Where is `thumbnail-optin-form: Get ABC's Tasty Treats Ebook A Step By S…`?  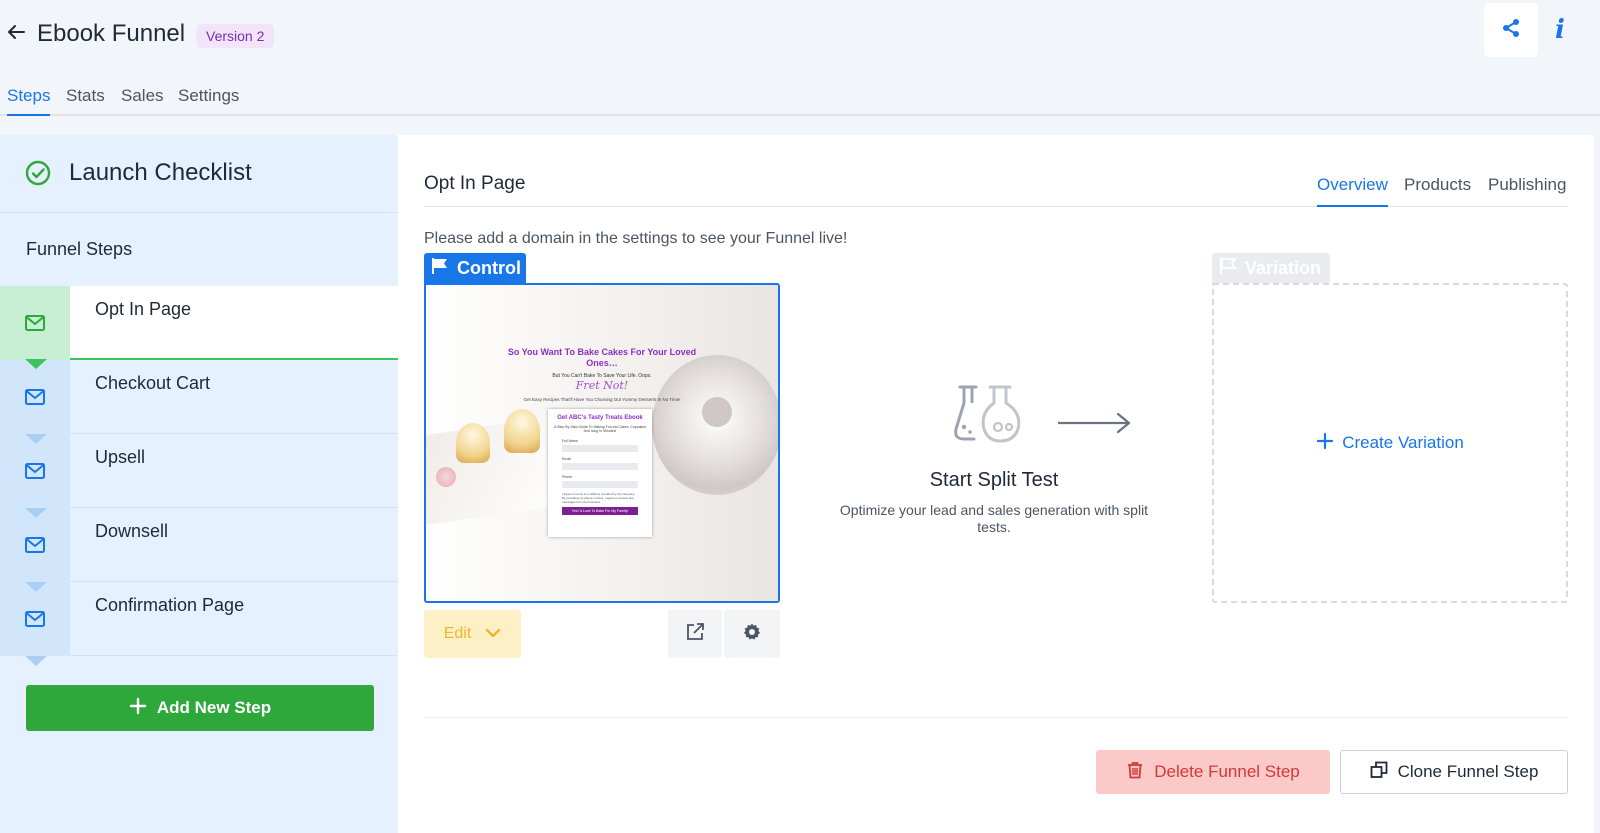 thumbnail-optin-form: Get ABC's Tasty Treats Ebook A Step By S… is located at coordinates (600, 473).